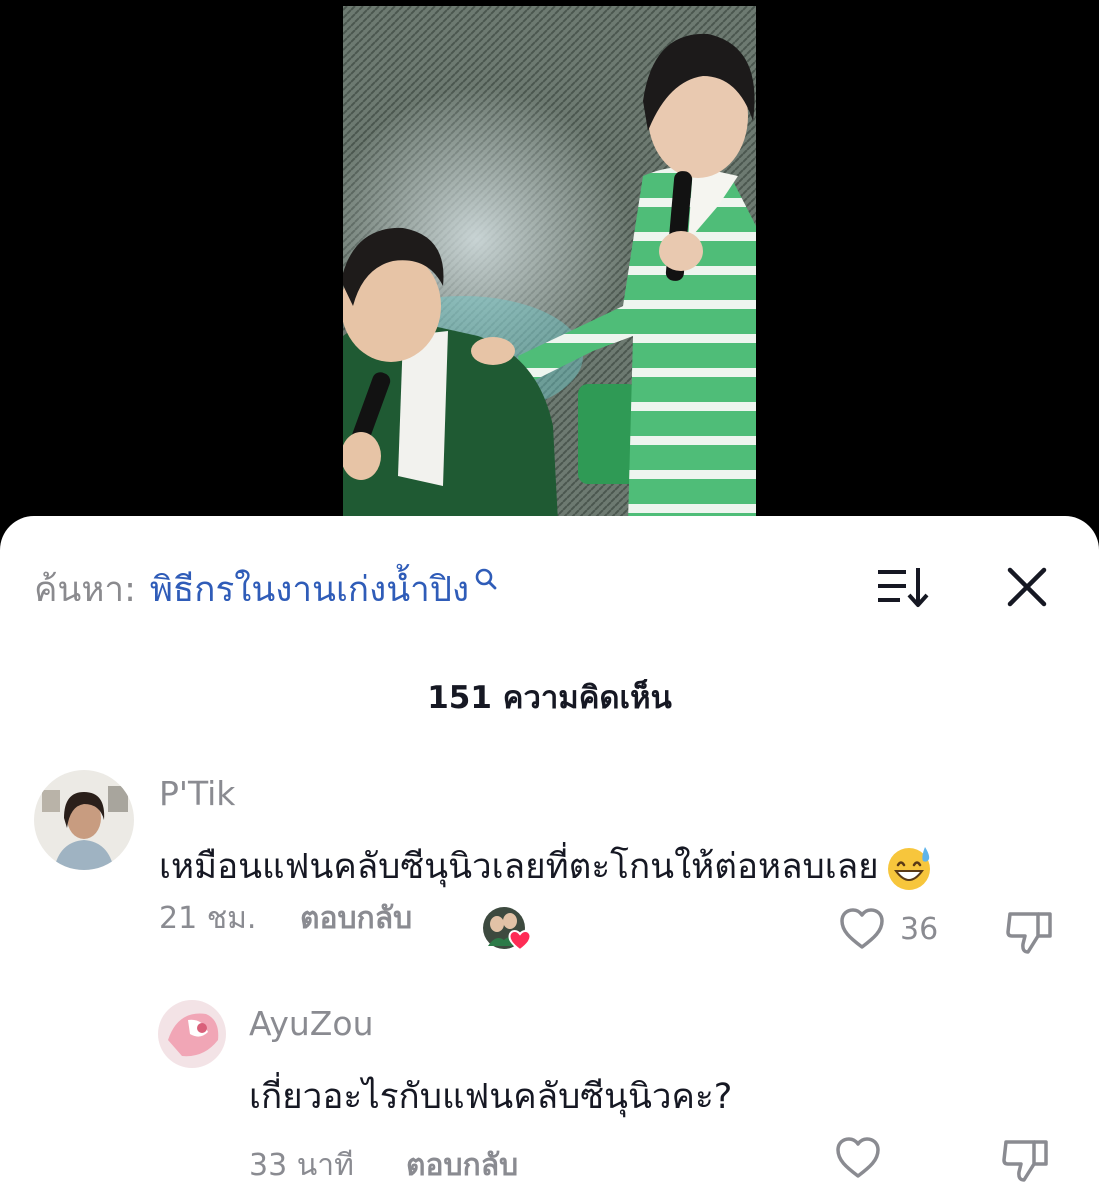  I want to click on comment-timestamp: 33 นาที, so click(301, 1165).